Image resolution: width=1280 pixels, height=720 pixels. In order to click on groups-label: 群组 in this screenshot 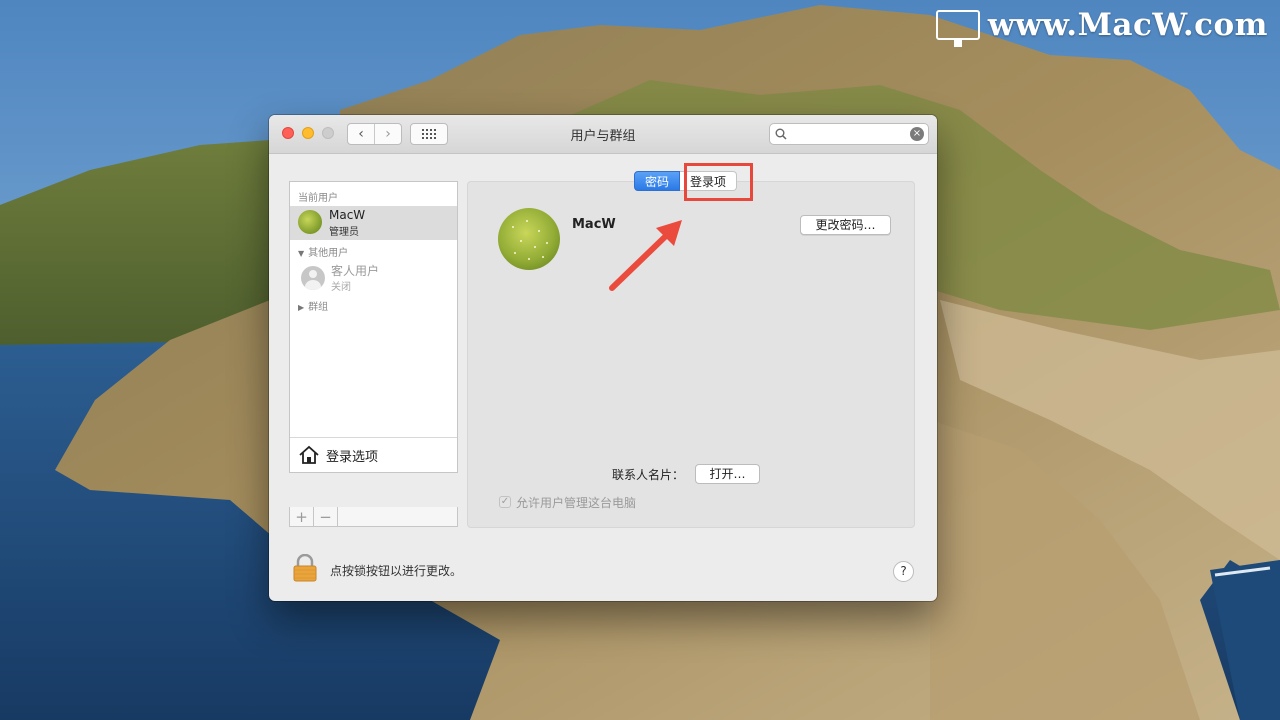, I will do `click(318, 307)`.